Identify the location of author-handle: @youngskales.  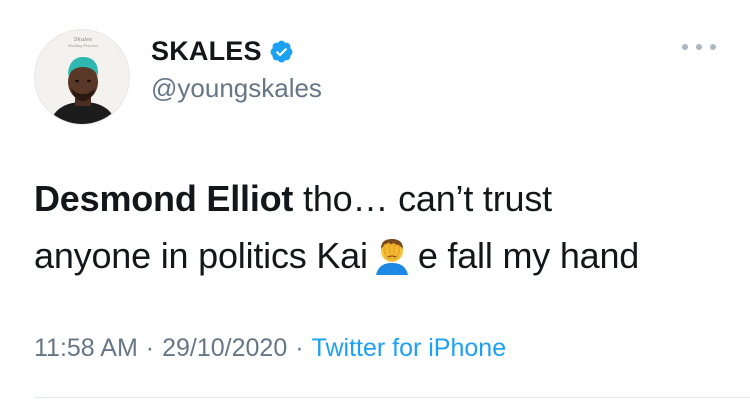
(236, 88).